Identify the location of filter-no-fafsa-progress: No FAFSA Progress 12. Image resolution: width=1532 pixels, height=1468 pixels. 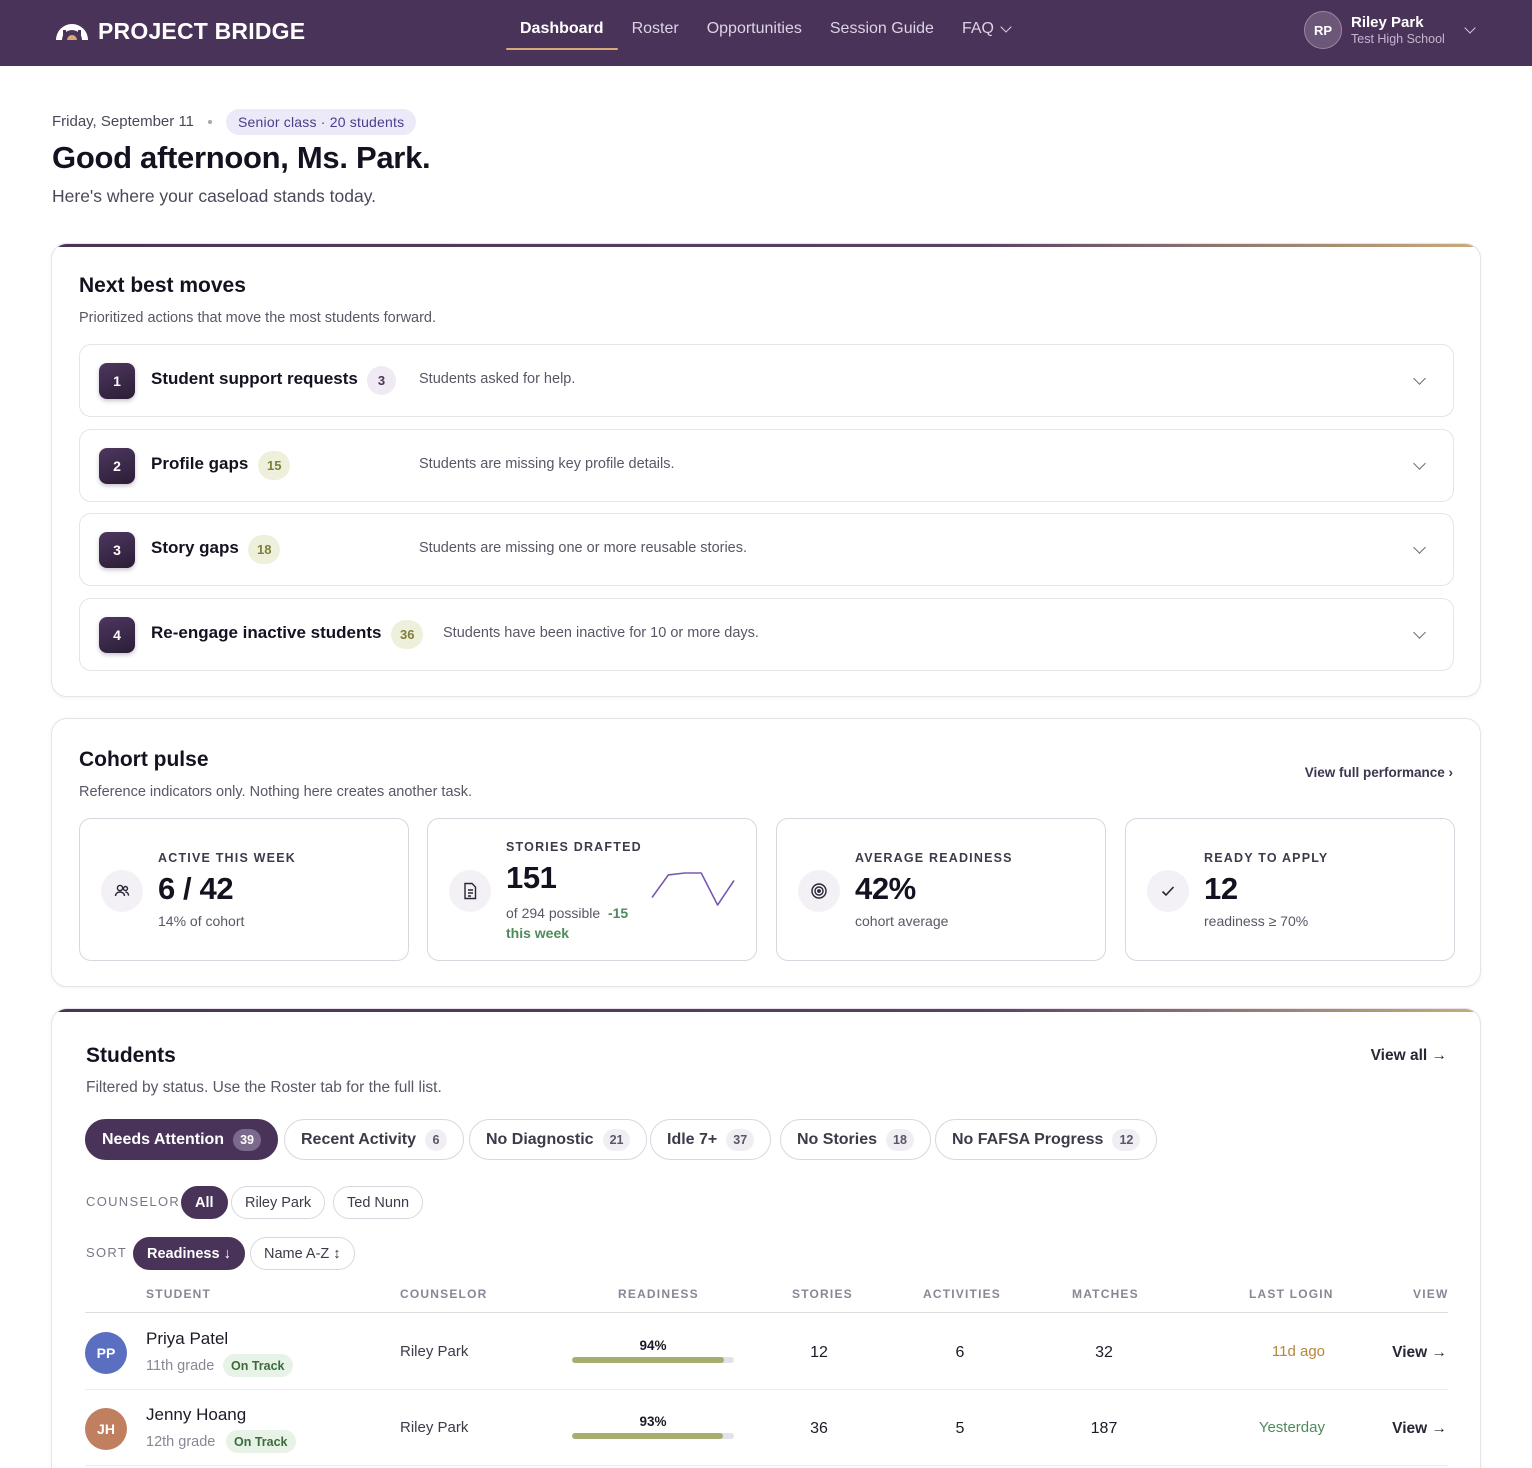
(1046, 1139).